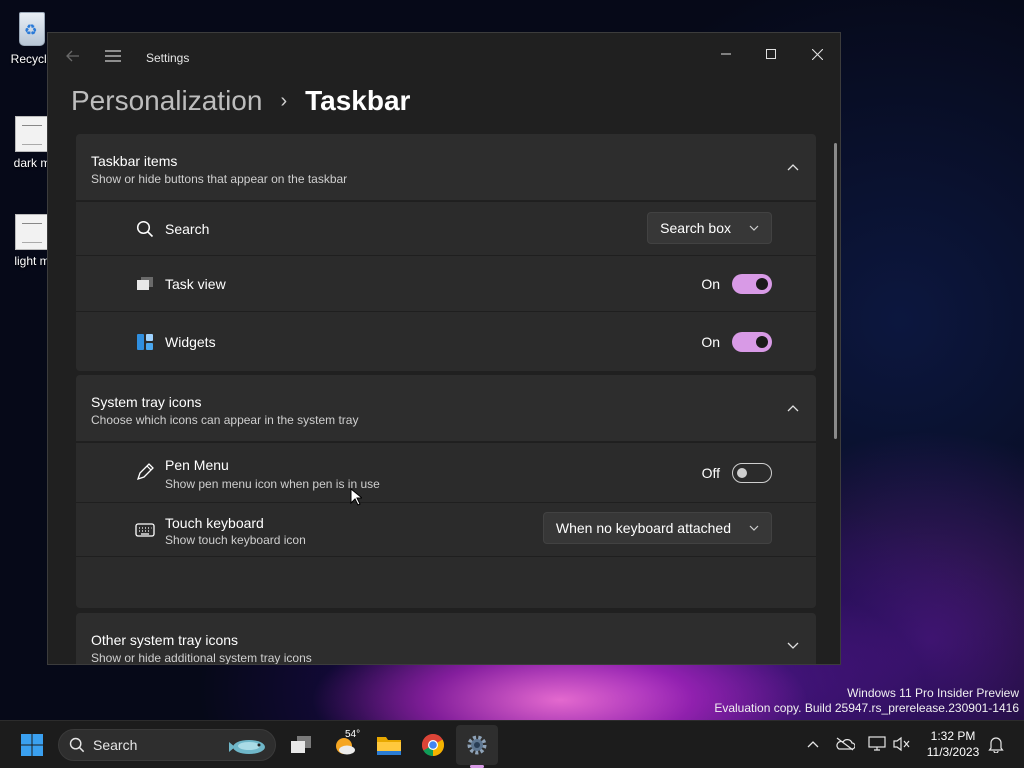 This screenshot has height=768, width=1024. I want to click on notification-icon, so click(996, 745).